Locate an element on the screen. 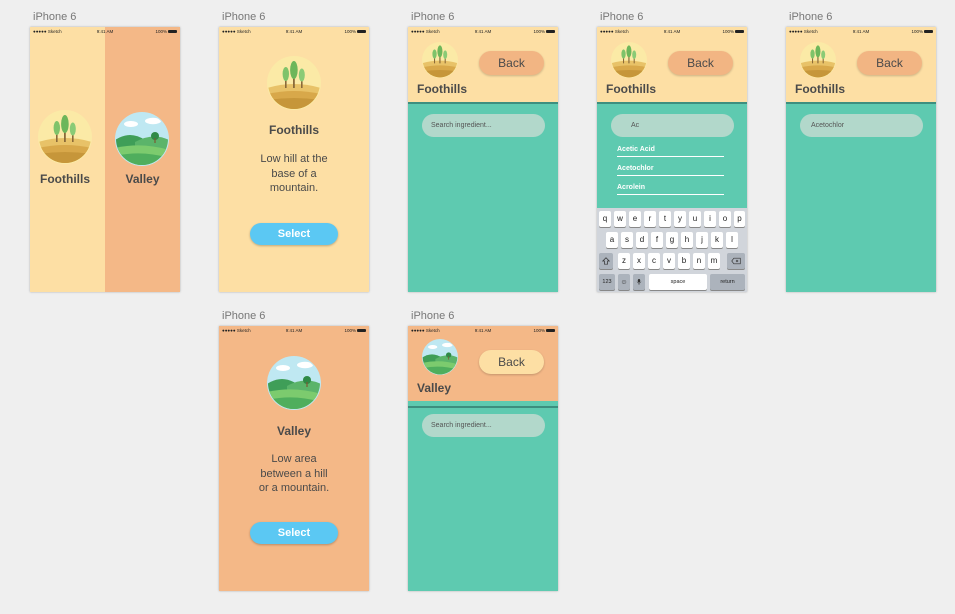  suggestion-item: Acetic Acid is located at coordinates (670, 151).